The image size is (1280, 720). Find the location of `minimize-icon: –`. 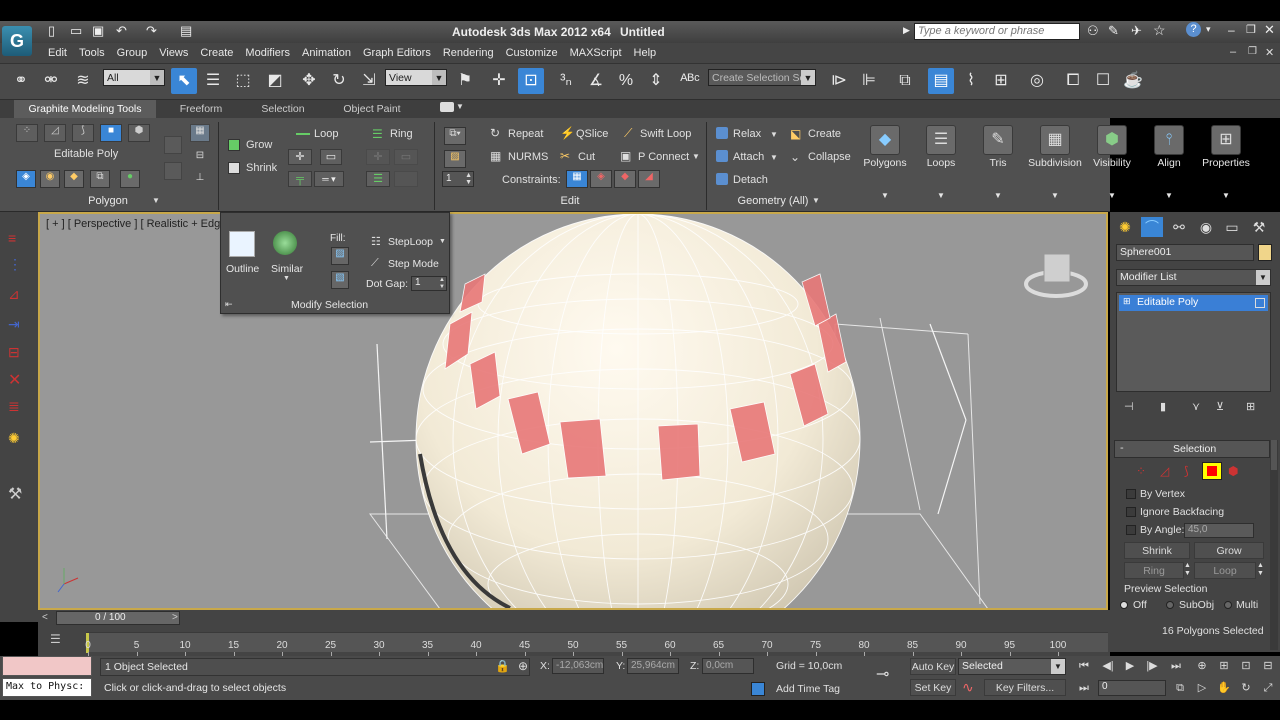

minimize-icon: – is located at coordinates (1231, 30).